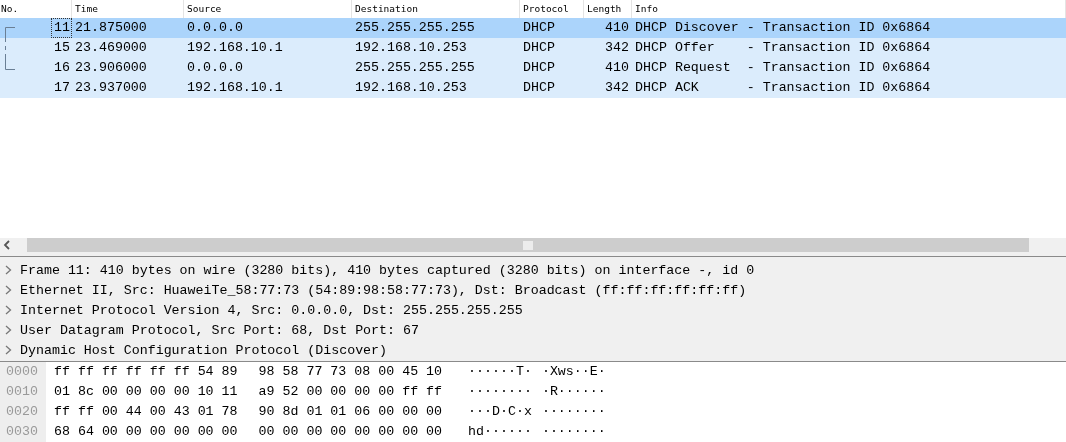 The image size is (1066, 442). What do you see at coordinates (387, 270) in the screenshot?
I see `protocol-tree-item: Frame 11: 410 bytes on wire (3280 bits), 410 bytes captured (3280 bits) on interface -, id 0` at bounding box center [387, 270].